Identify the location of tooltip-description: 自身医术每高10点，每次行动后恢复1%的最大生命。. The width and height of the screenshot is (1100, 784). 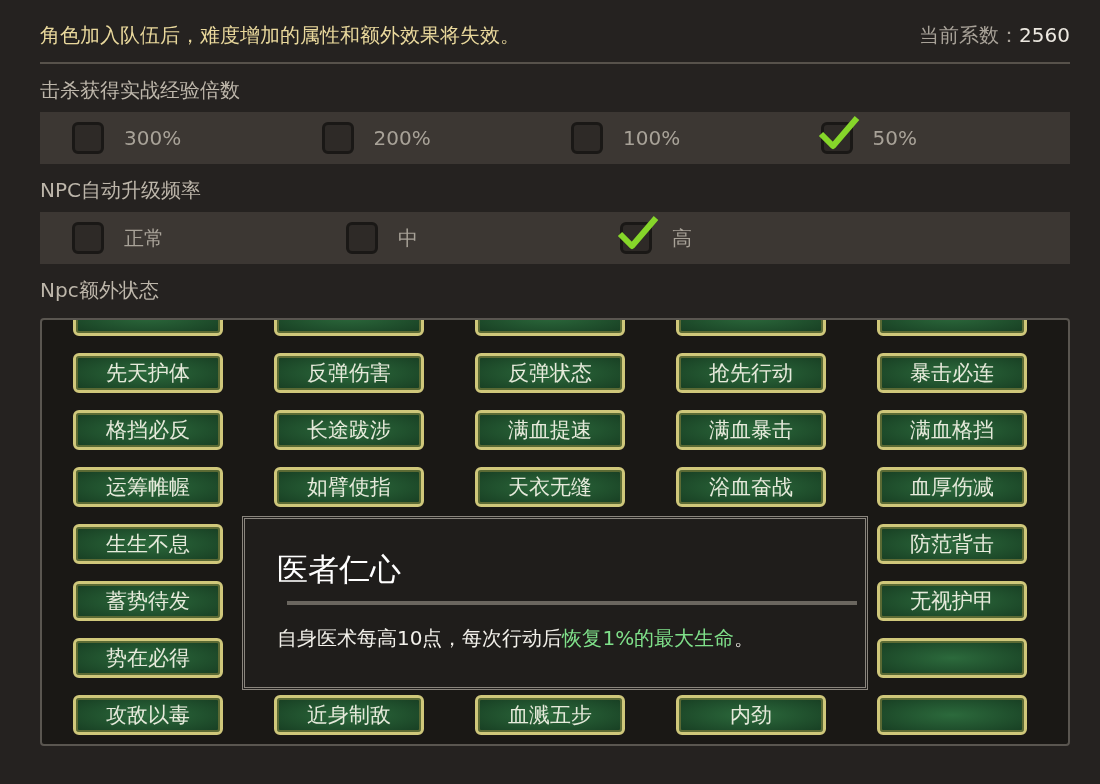
(516, 638).